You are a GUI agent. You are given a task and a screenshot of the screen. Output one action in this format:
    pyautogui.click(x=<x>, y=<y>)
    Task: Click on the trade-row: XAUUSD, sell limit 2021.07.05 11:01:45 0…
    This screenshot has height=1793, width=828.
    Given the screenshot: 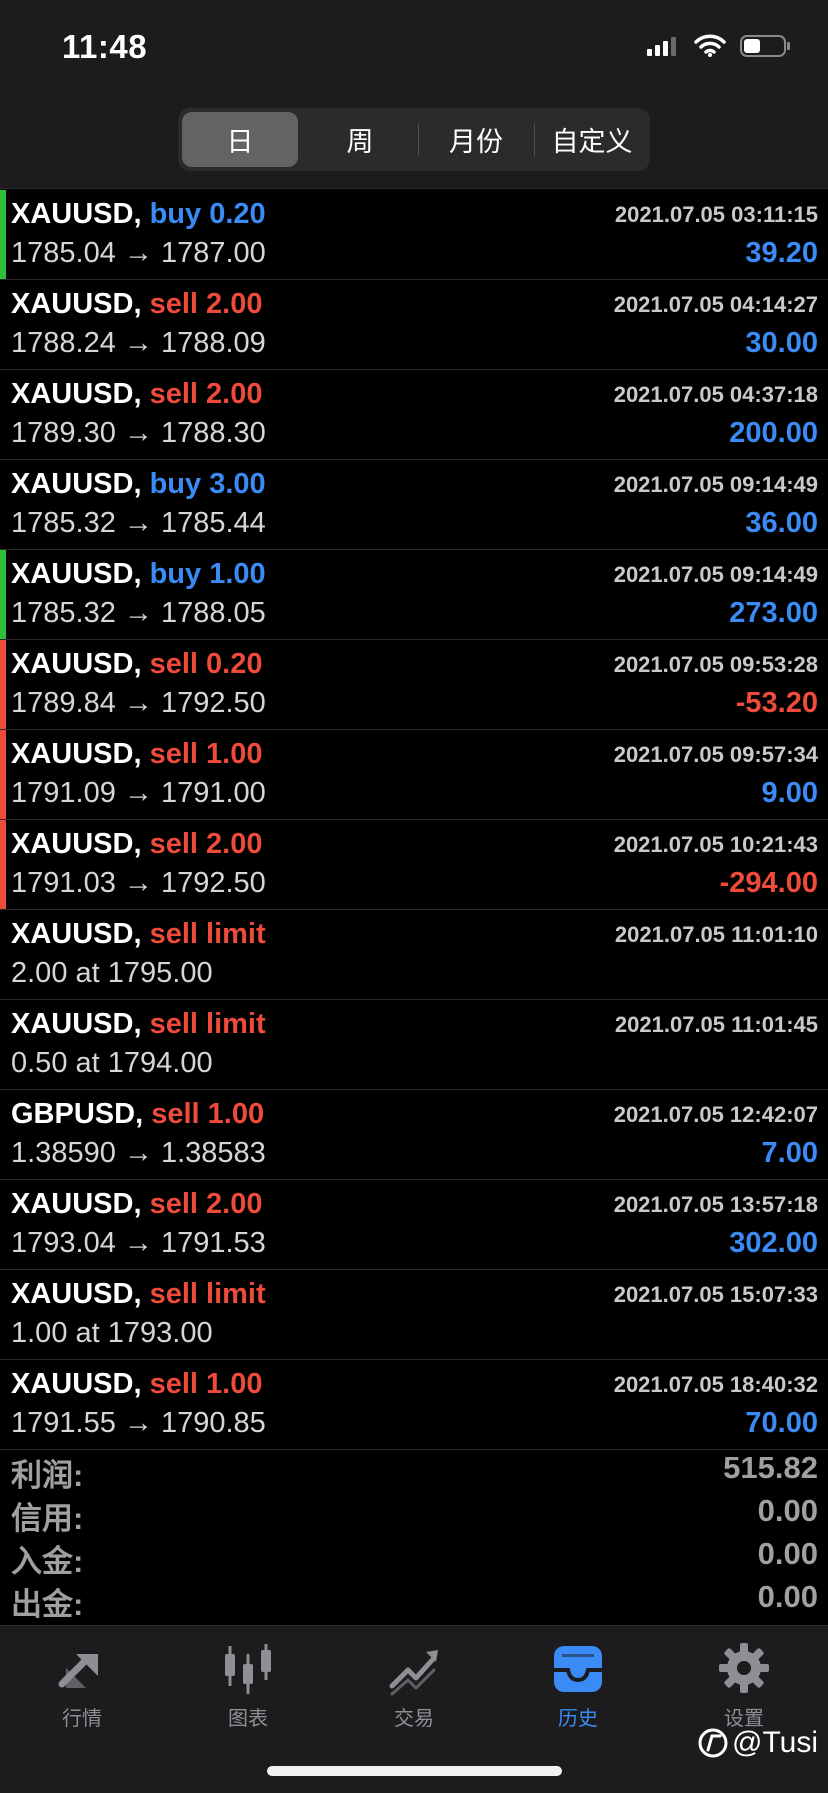 What is the action you would take?
    pyautogui.click(x=414, y=1045)
    